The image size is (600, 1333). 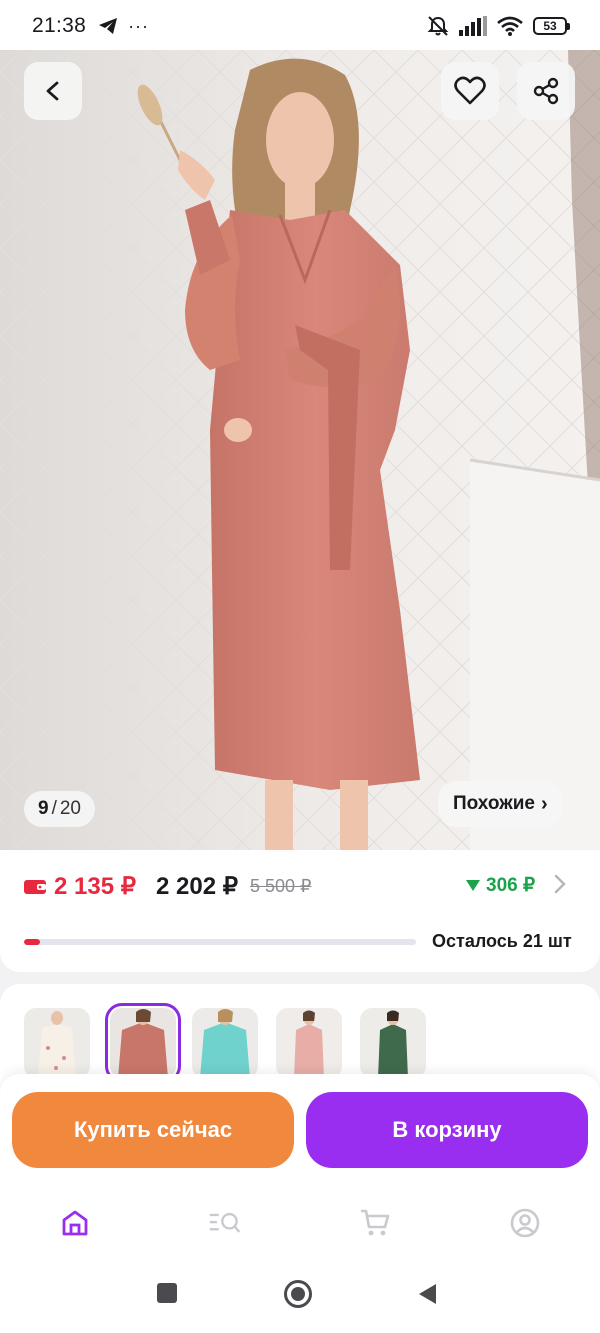 What do you see at coordinates (300, 1223) in the screenshot?
I see `bottom-navigation` at bounding box center [300, 1223].